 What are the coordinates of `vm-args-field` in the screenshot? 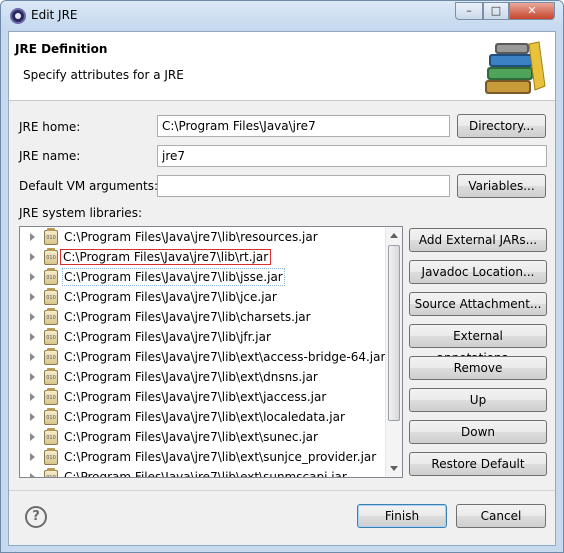 It's located at (303, 186).